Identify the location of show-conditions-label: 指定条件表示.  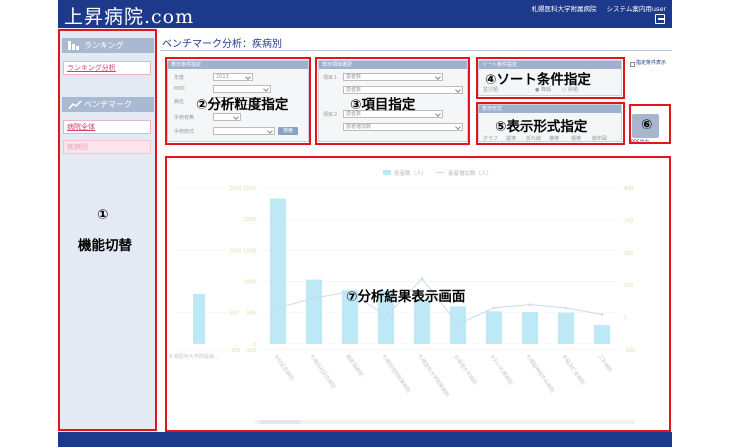
(651, 63).